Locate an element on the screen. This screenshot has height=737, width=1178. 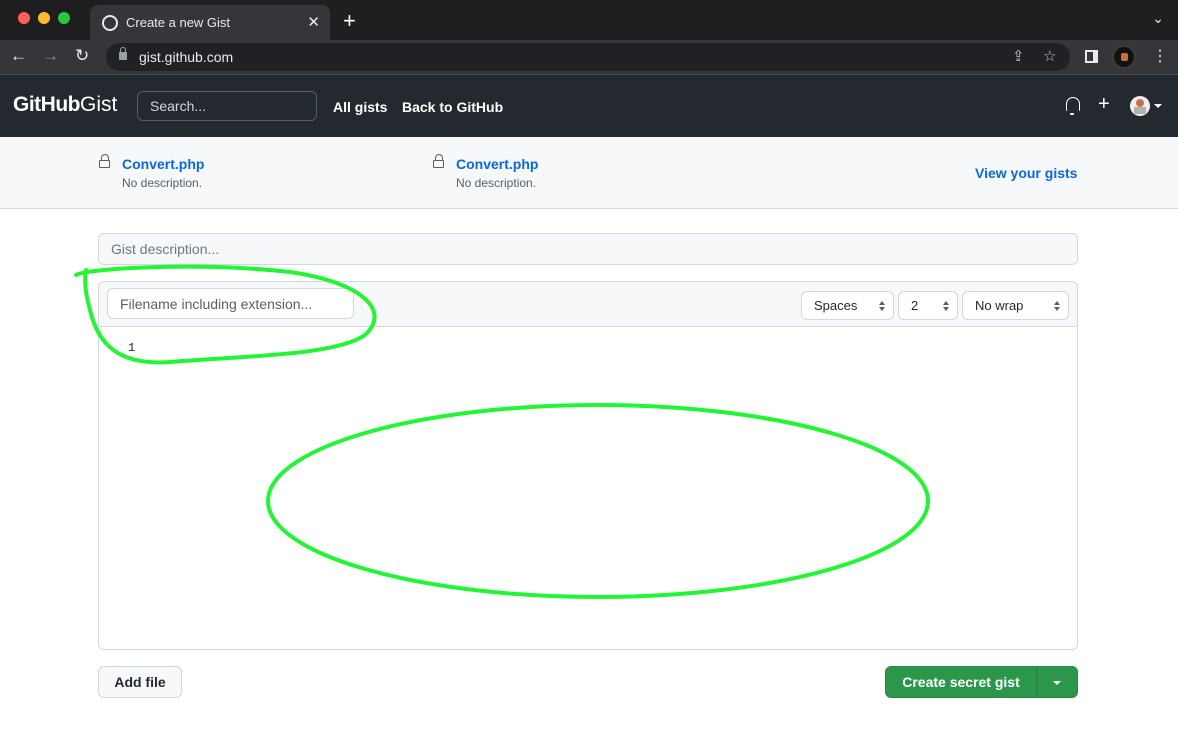
github-gist-logo: GitHubGist is located at coordinates (65, 105).